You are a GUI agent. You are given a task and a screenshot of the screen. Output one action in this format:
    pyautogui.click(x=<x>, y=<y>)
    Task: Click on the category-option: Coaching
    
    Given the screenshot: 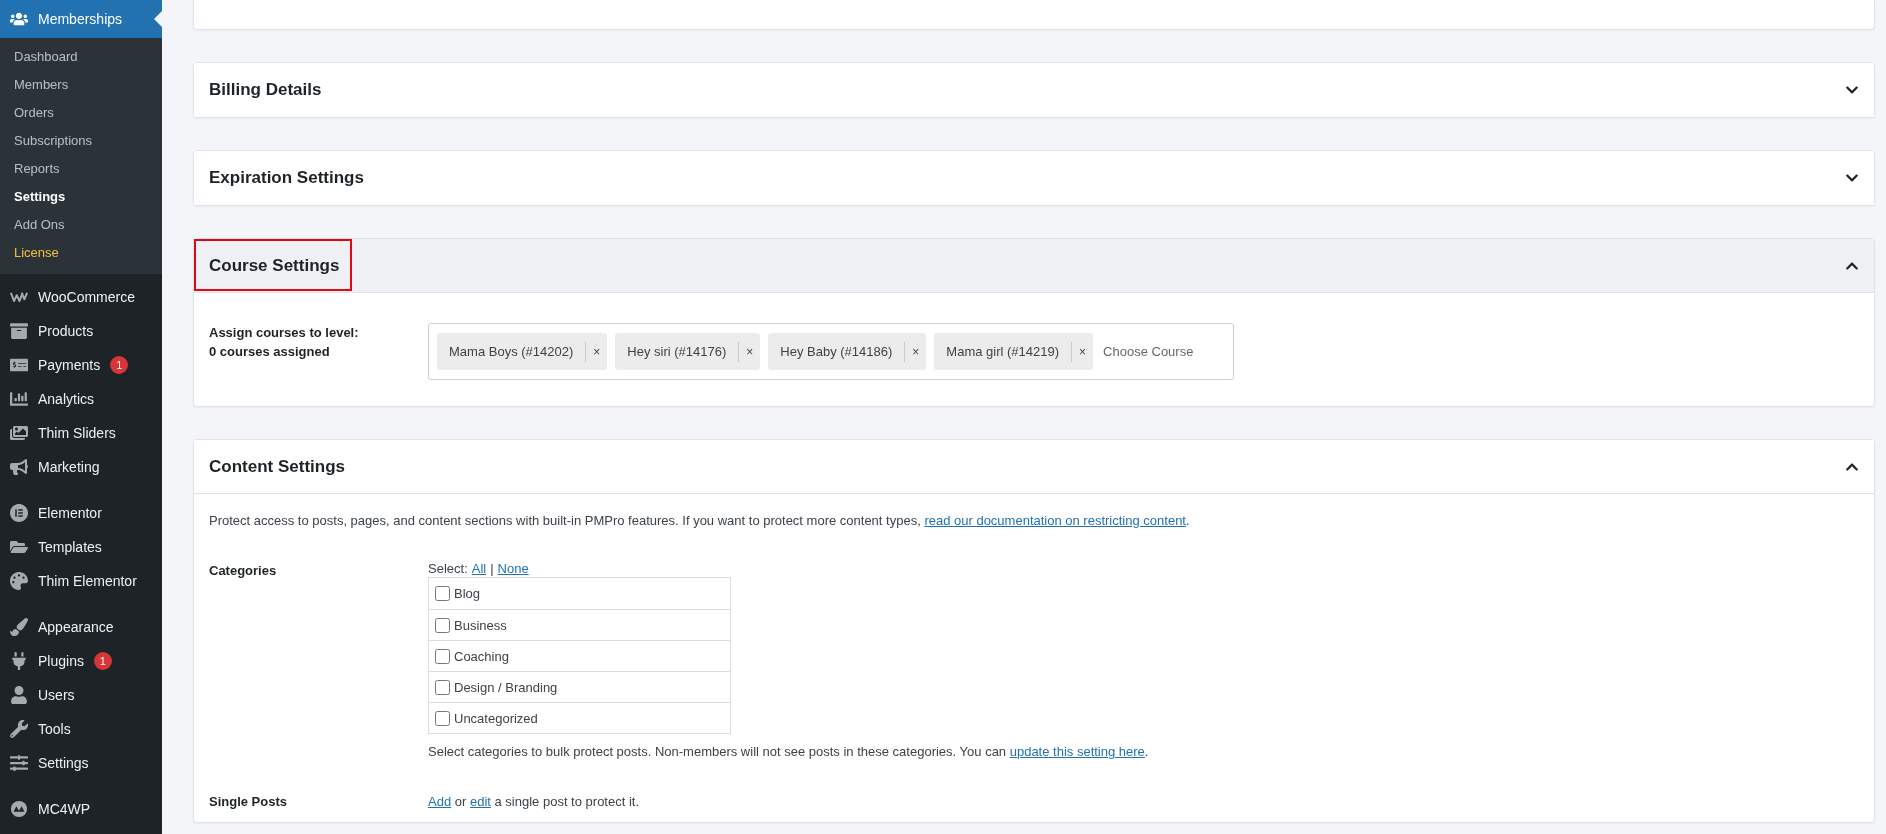 What is the action you would take?
    pyautogui.click(x=579, y=655)
    